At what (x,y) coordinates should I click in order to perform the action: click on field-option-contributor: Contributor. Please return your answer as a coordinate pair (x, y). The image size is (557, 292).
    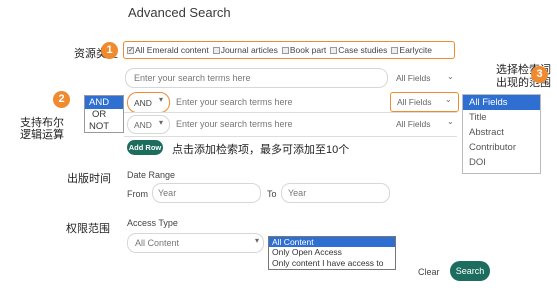
    Looking at the image, I should click on (501, 147).